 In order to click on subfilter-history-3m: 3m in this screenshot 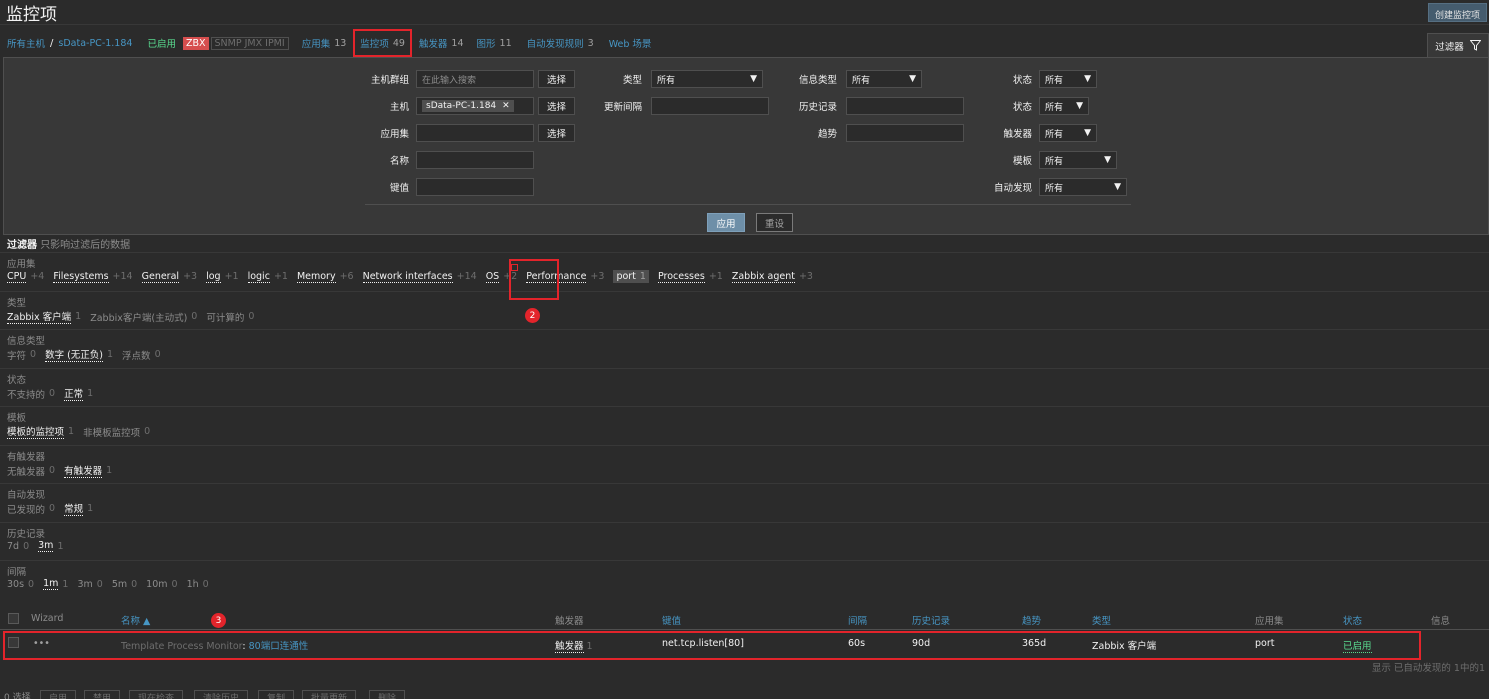, I will do `click(46, 546)`.